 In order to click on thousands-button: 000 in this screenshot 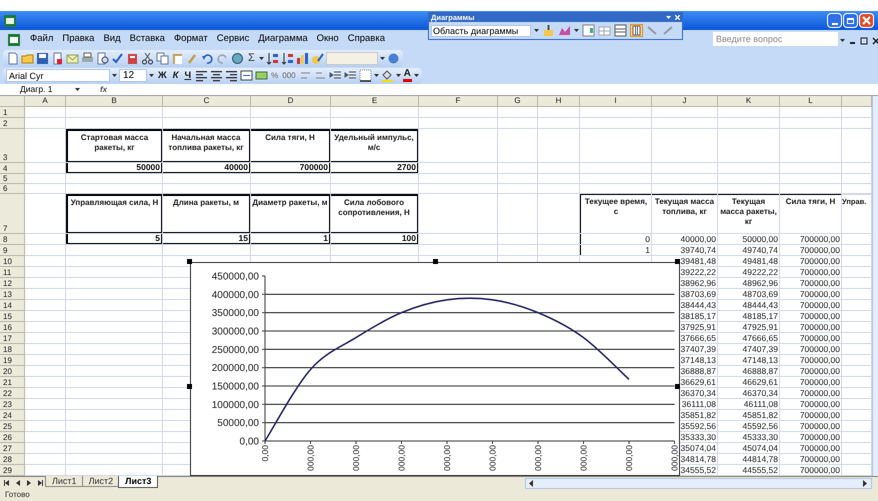, I will do `click(289, 76)`.